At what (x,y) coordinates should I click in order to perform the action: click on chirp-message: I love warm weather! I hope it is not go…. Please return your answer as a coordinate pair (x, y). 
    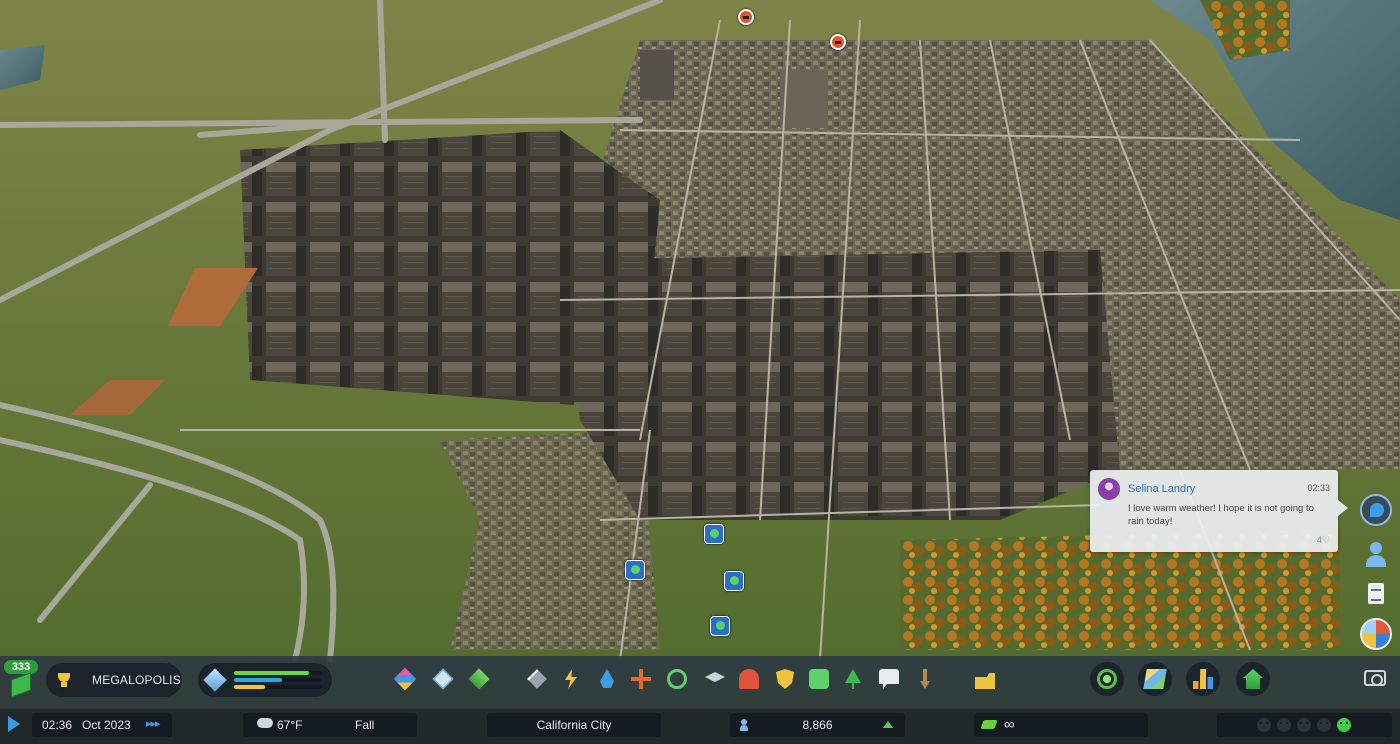
    Looking at the image, I should click on (1221, 515).